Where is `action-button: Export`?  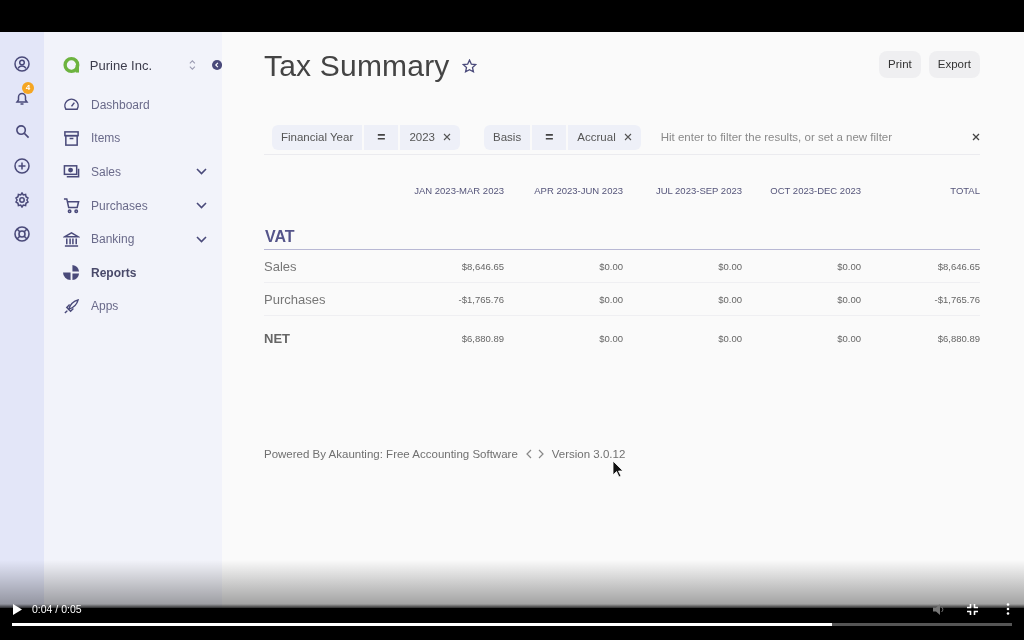
action-button: Export is located at coordinates (954, 64).